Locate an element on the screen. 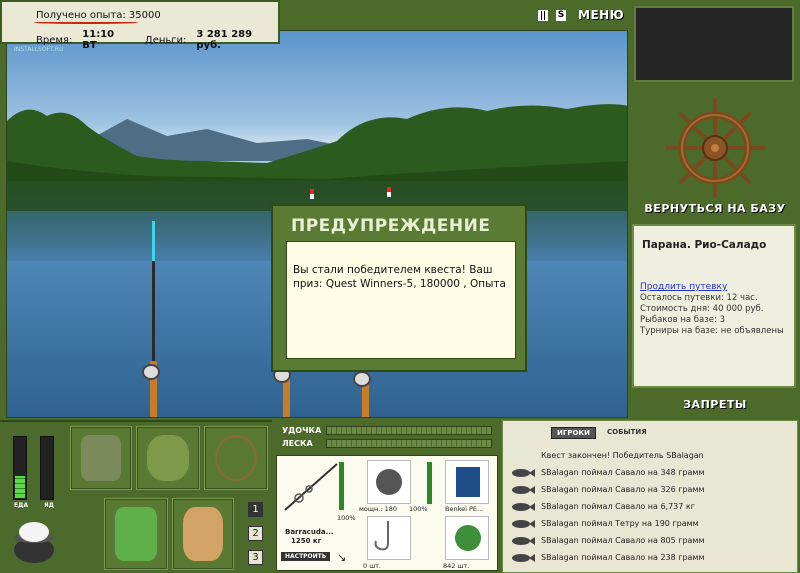 This screenshot has width=800, height=573. event-row: SBalagan поймал Тетру на 190 грамм is located at coordinates (653, 523).